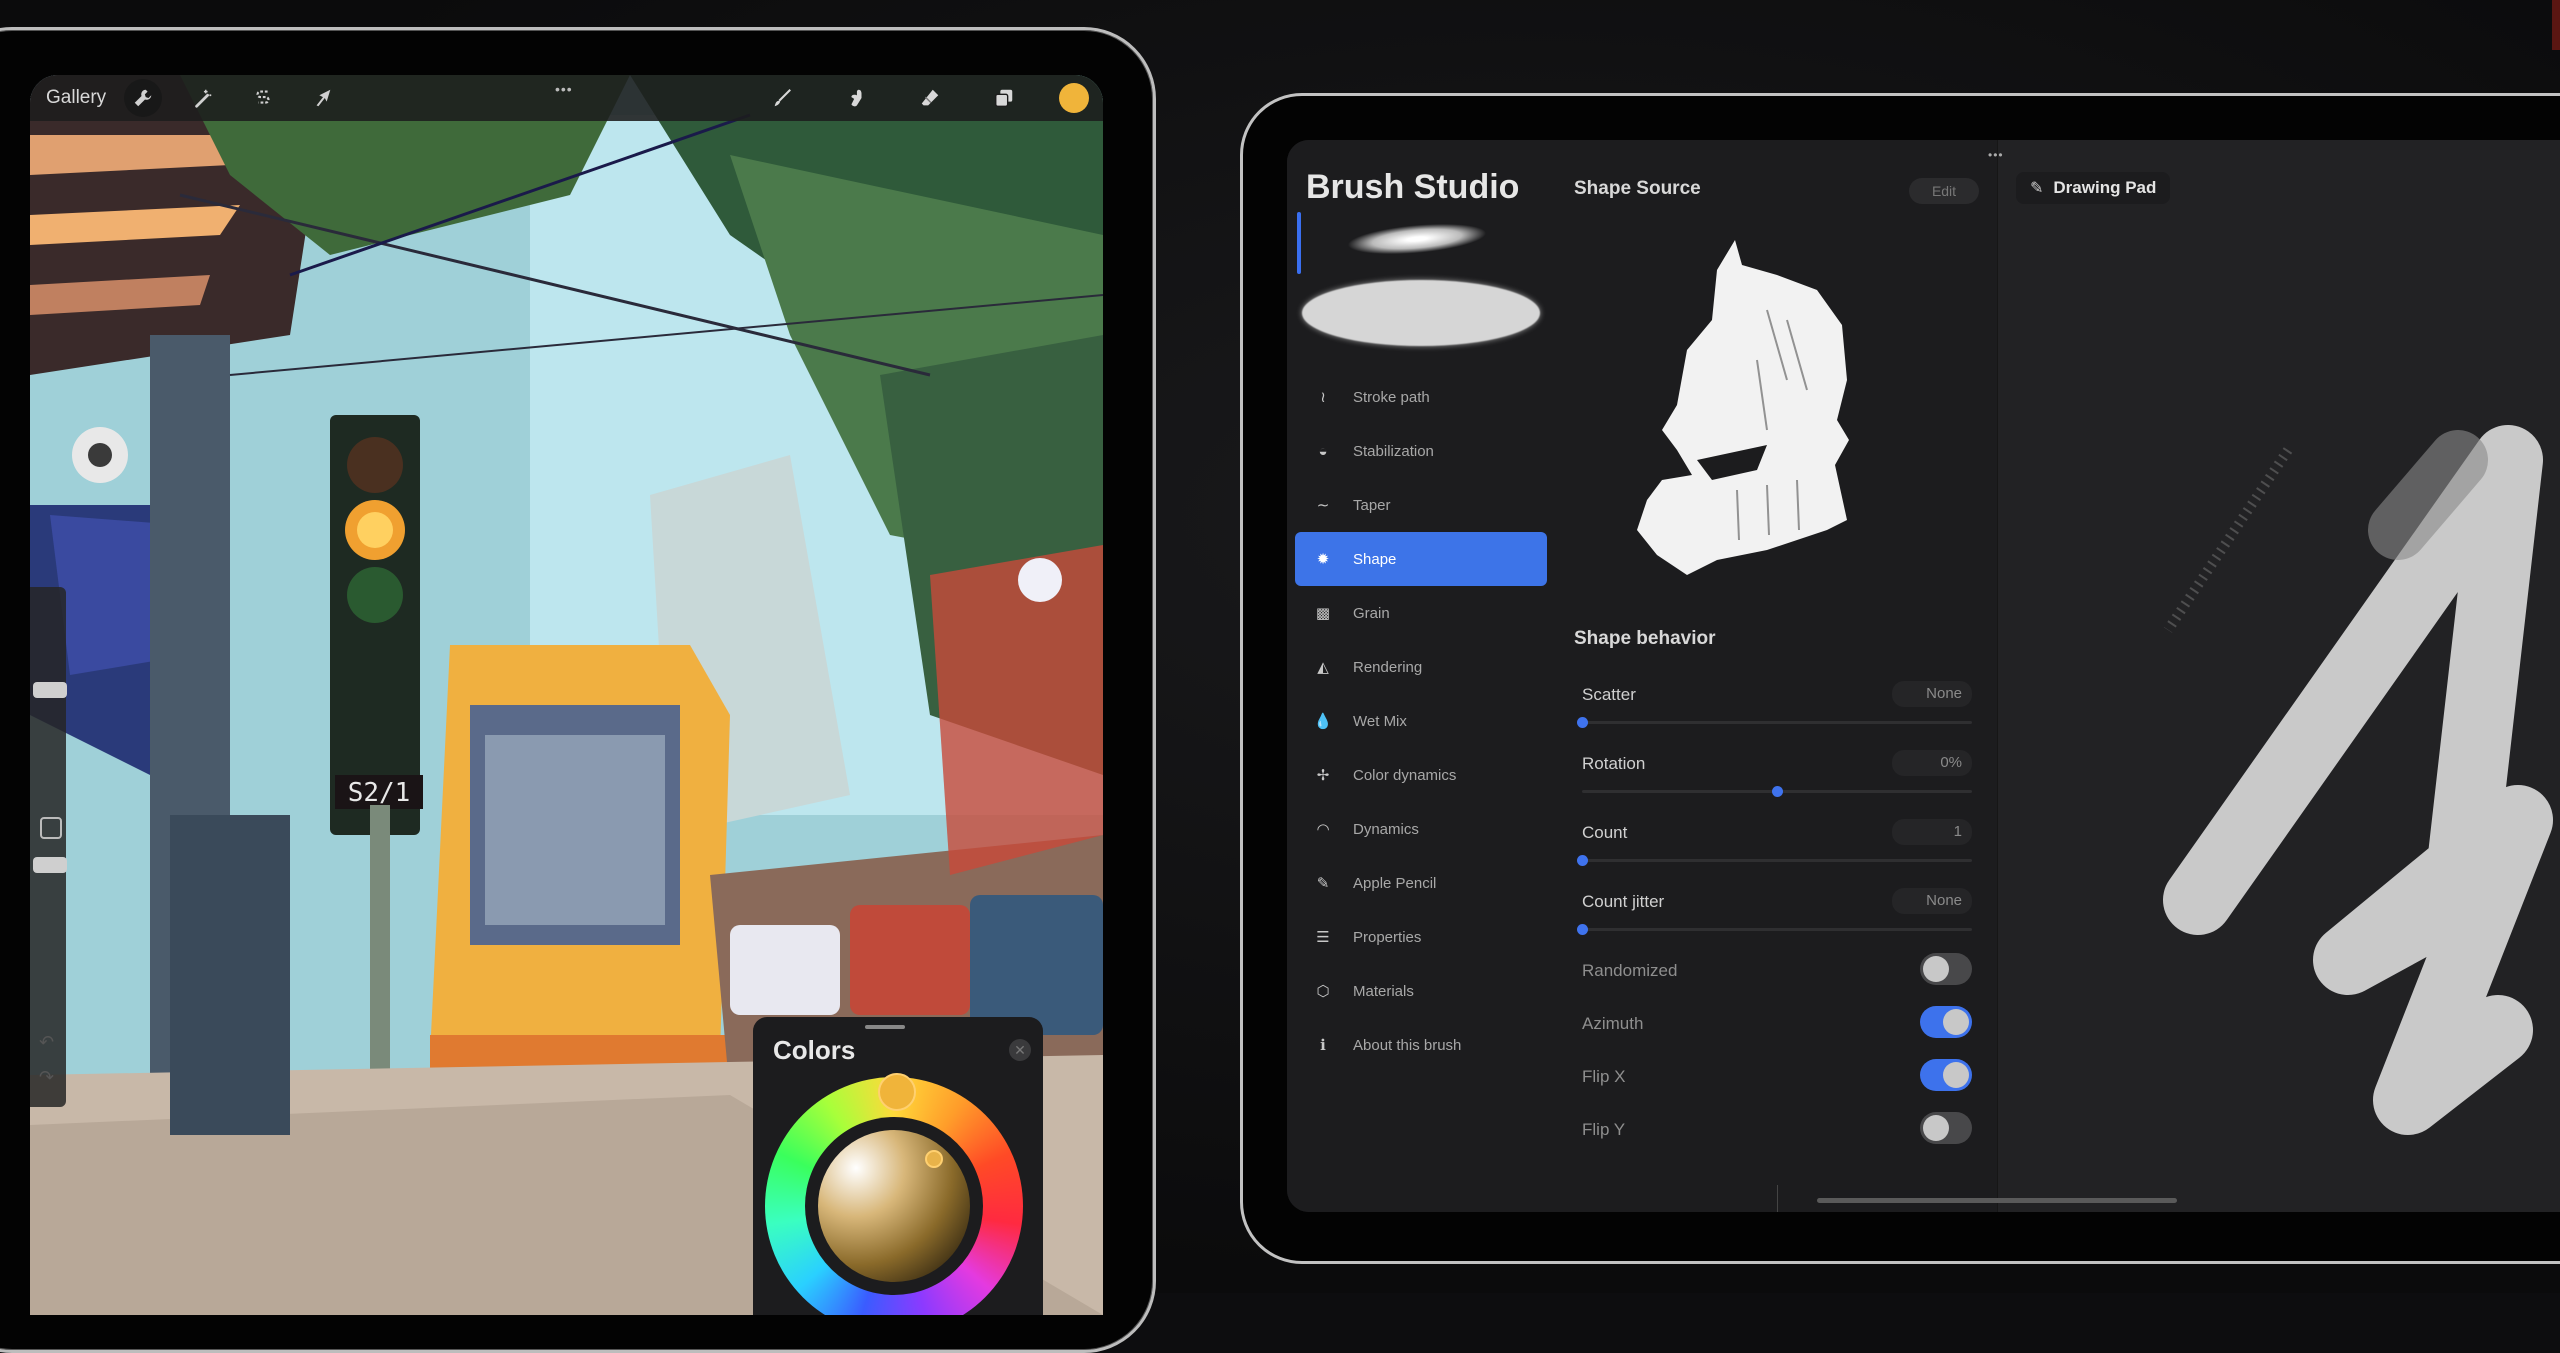 The width and height of the screenshot is (2560, 1353). What do you see at coordinates (1421, 505) in the screenshot?
I see `sidebar-item-taper: ∼ Taper` at bounding box center [1421, 505].